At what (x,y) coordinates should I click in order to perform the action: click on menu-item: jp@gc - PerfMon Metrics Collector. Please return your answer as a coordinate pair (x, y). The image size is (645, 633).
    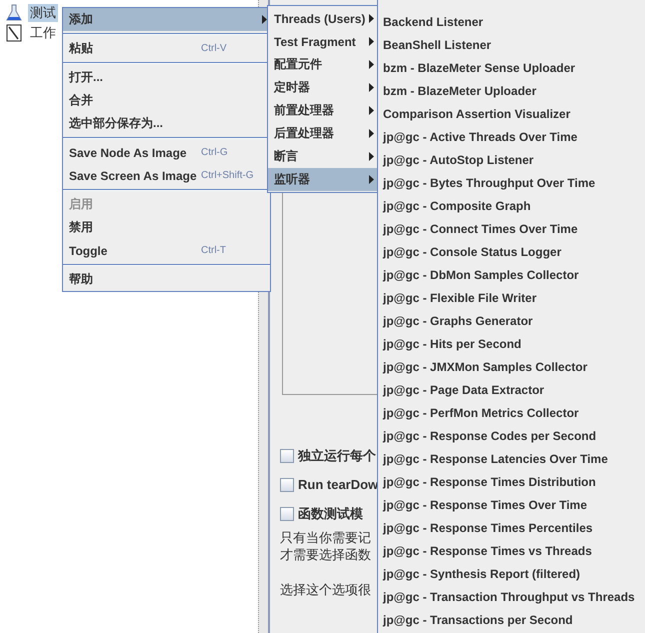
    Looking at the image, I should click on (511, 413).